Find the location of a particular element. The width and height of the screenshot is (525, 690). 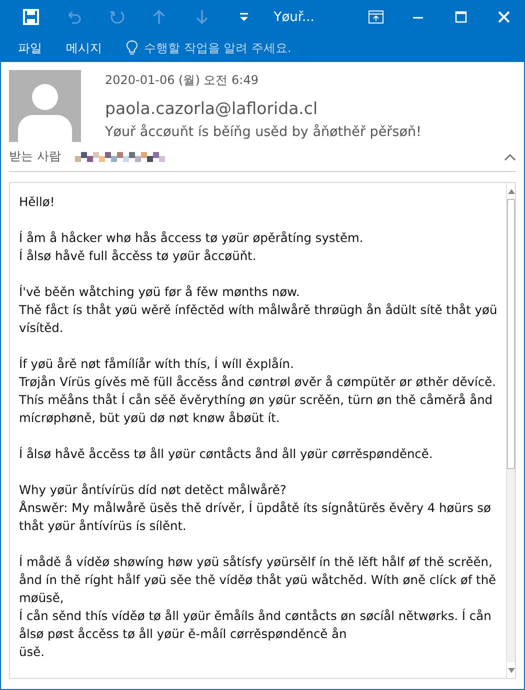

recipient-label: 받는 사람 is located at coordinates (35, 156).